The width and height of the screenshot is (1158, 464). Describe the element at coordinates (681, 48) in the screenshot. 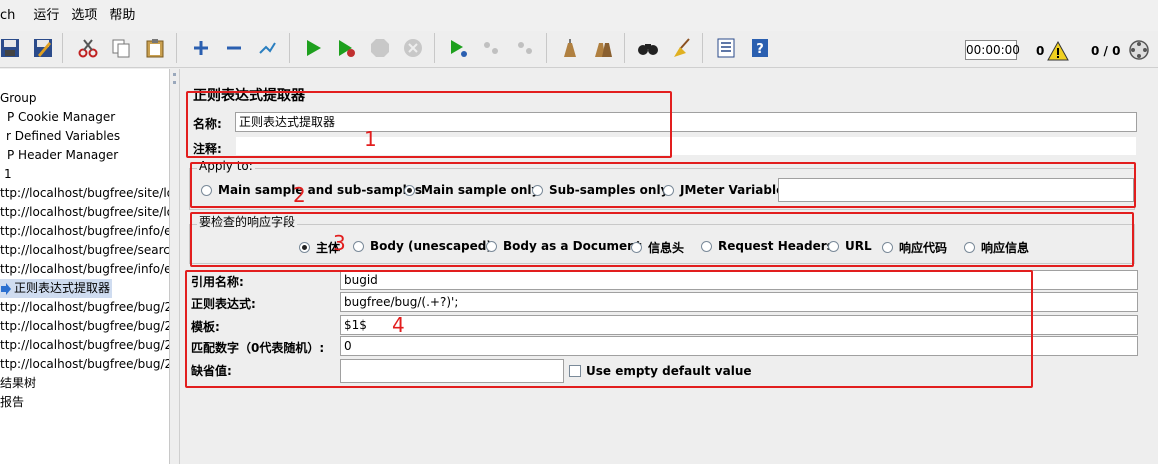

I see `reset-search-icon` at that location.